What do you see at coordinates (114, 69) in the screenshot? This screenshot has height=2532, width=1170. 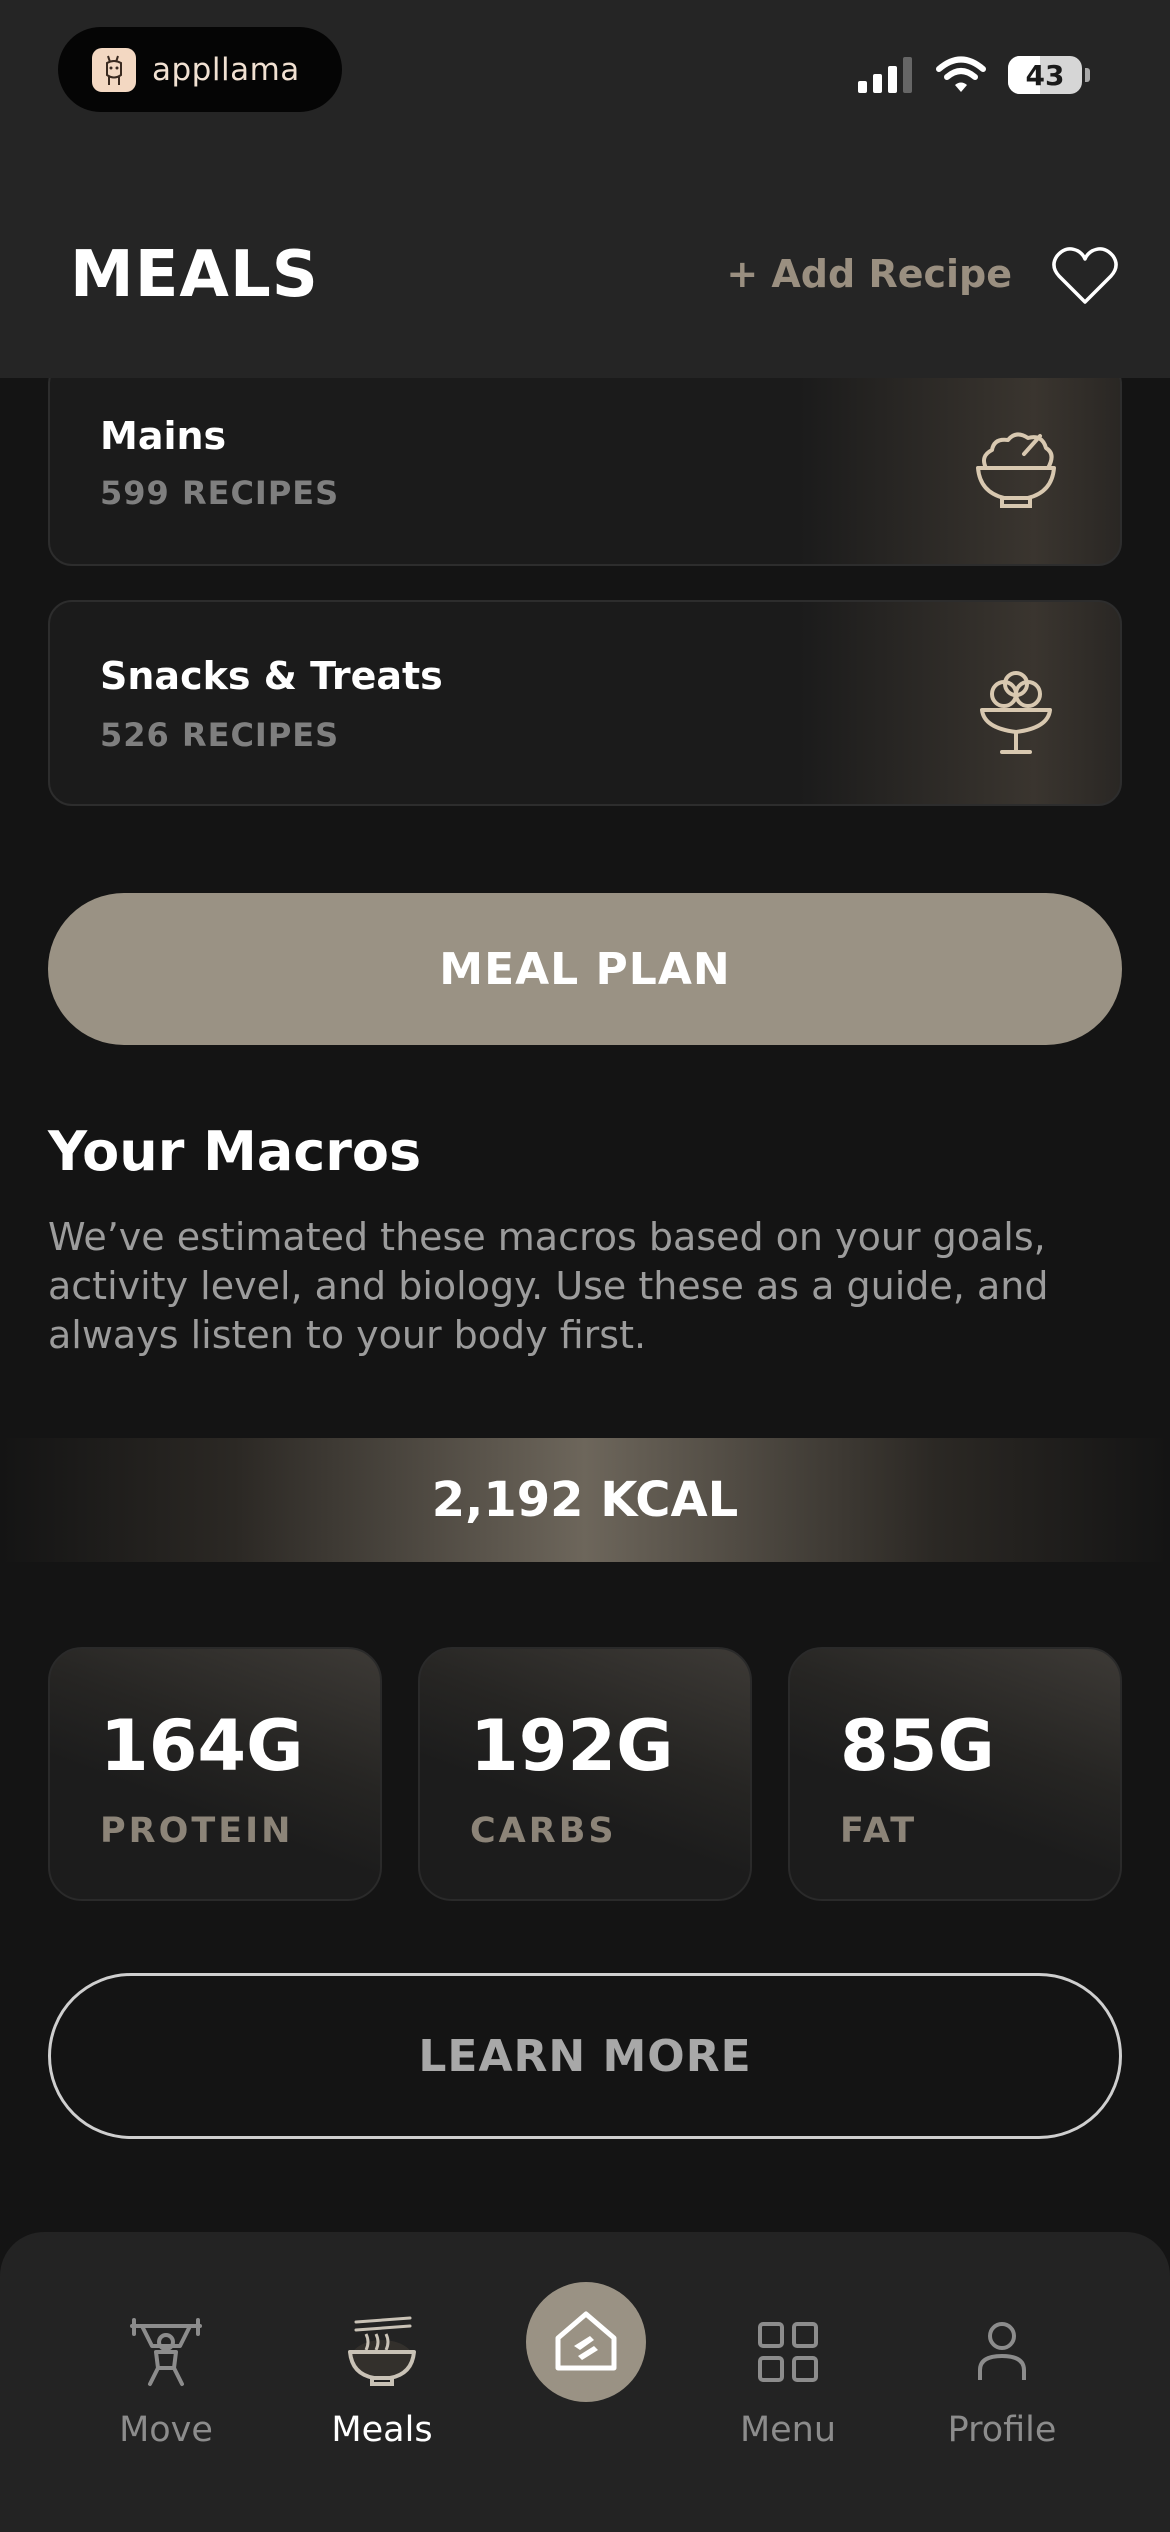 I see `llama-logo-icon` at bounding box center [114, 69].